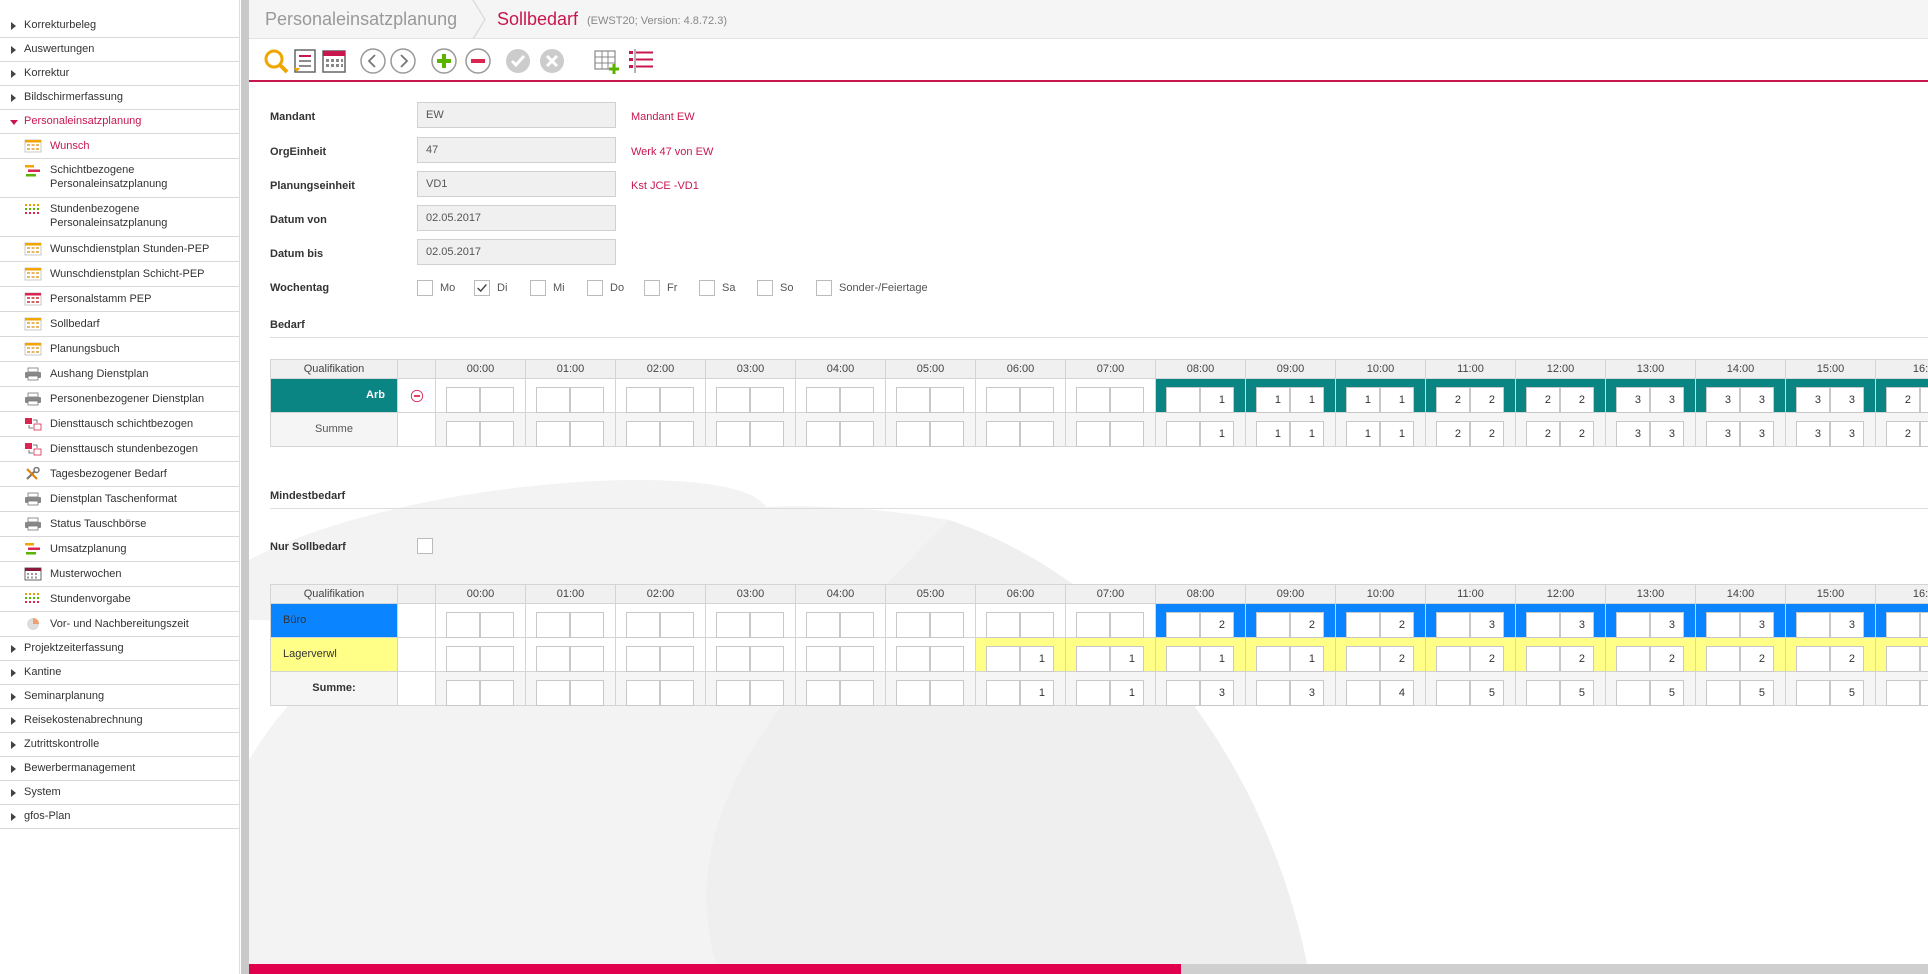  What do you see at coordinates (119, 697) in the screenshot?
I see `nav-section-seminarplanung: Seminarplanung` at bounding box center [119, 697].